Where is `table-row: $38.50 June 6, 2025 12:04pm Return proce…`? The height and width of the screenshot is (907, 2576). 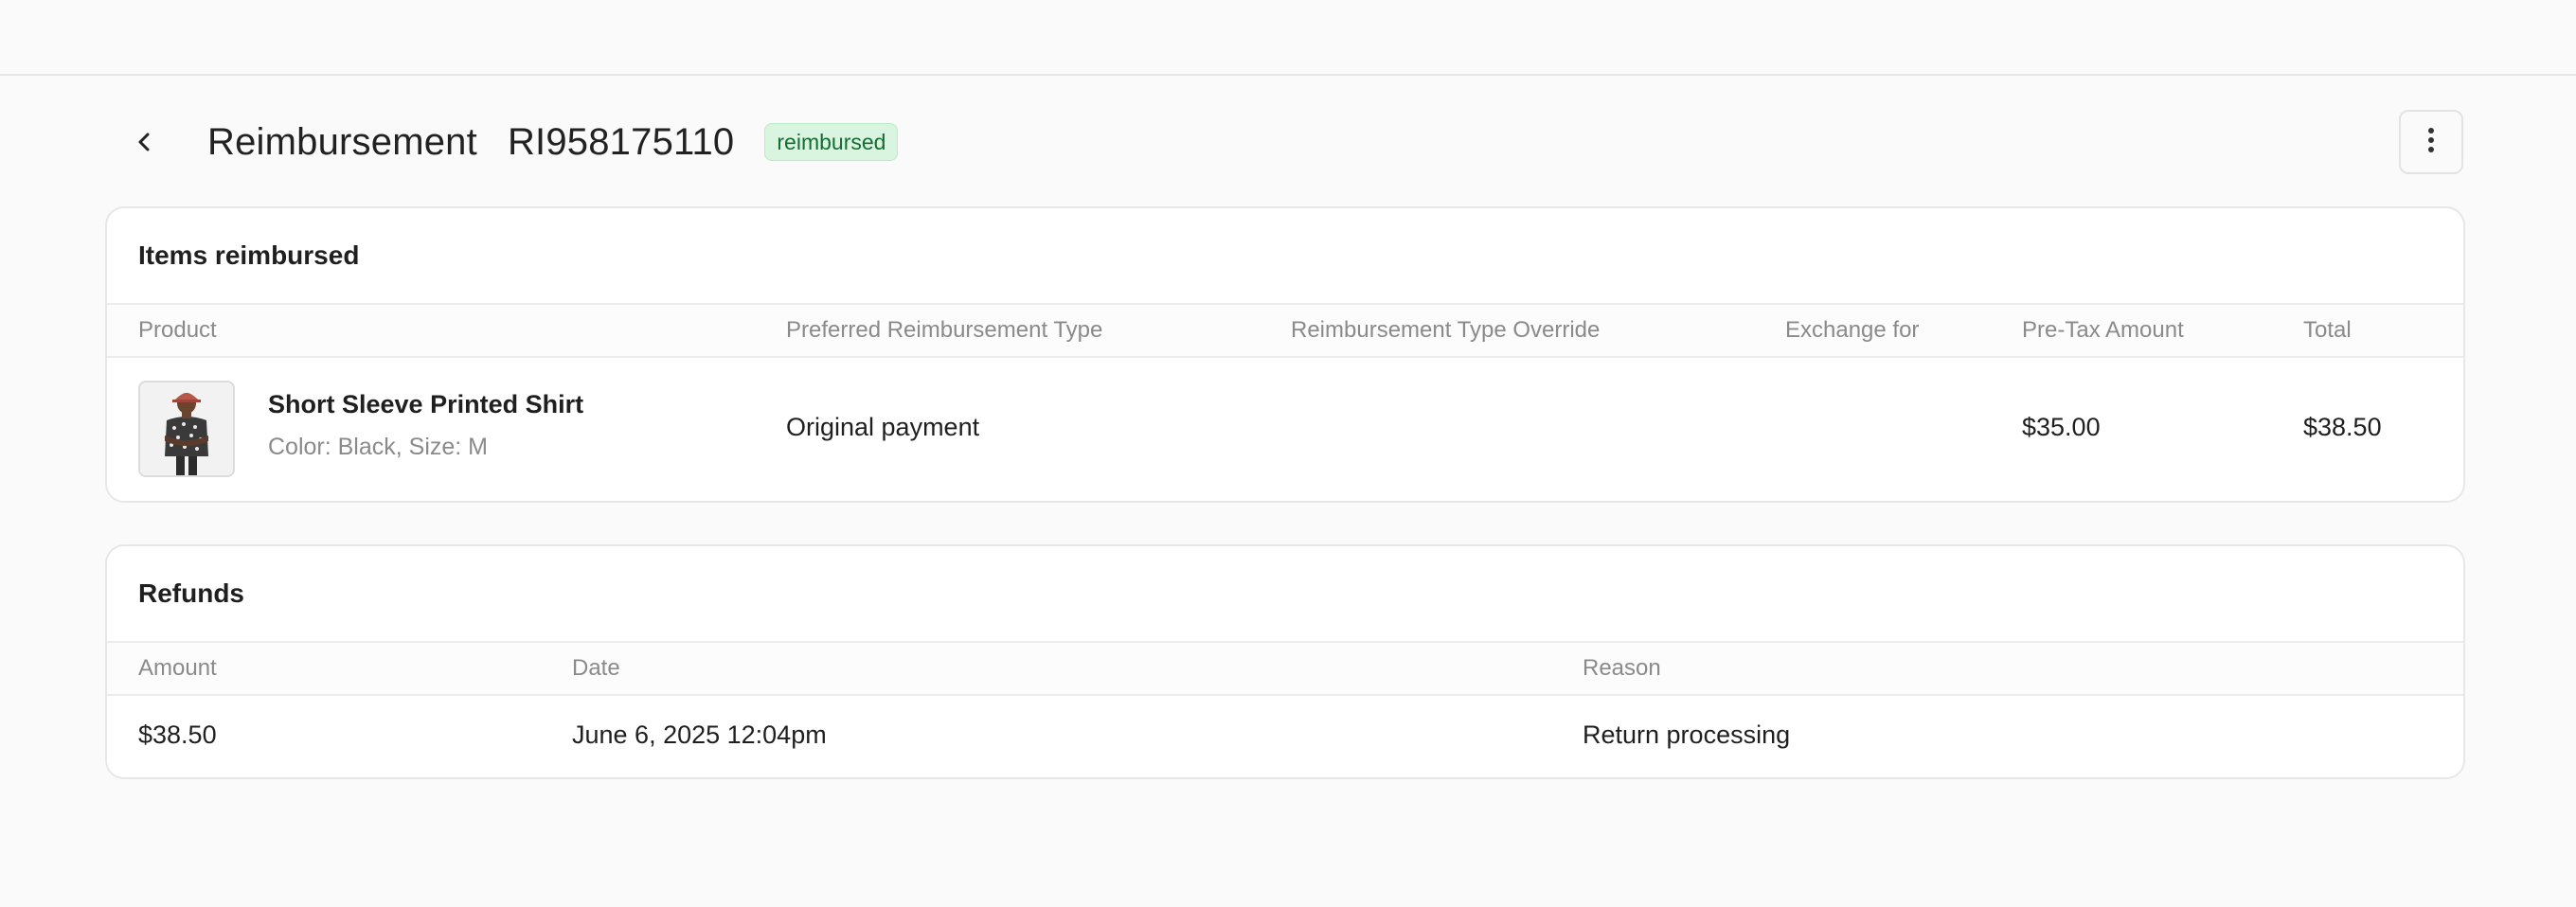
table-row: $38.50 June 6, 2025 12:04pm Return proce… is located at coordinates (1285, 736).